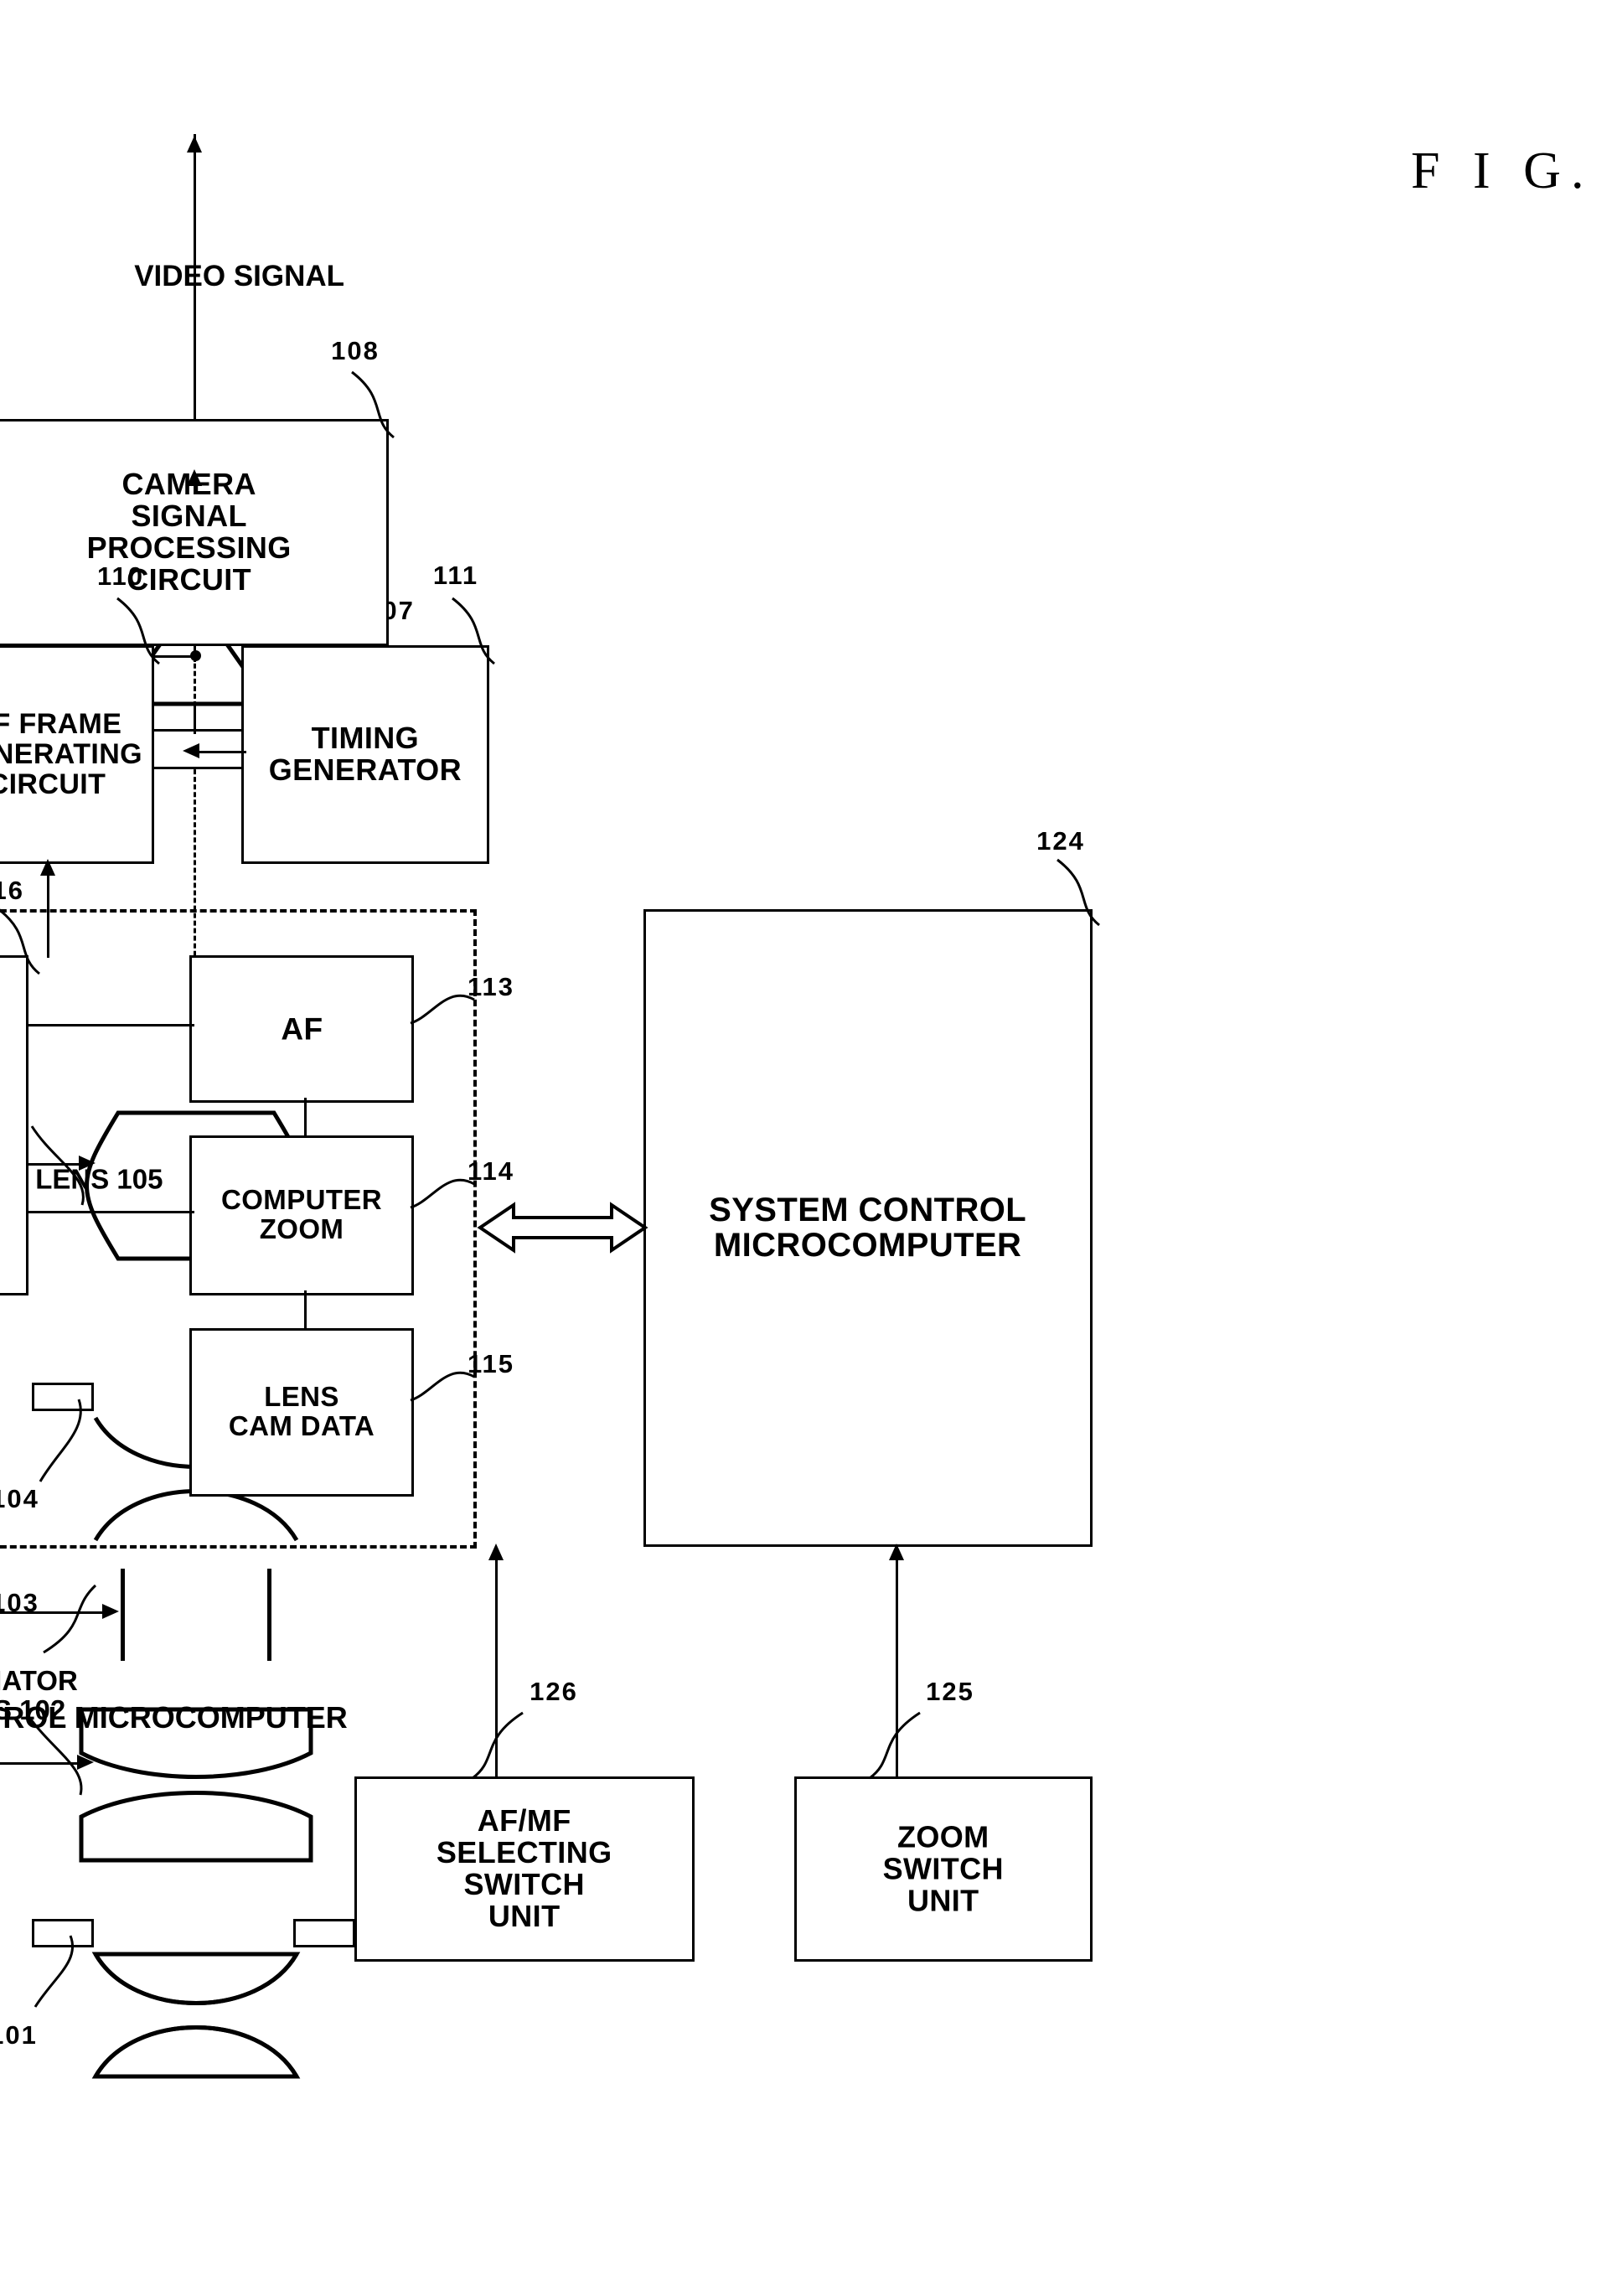 The image size is (1612, 2296). Describe the element at coordinates (194, 145) in the screenshot. I see `arrow-video-signal-out` at that location.